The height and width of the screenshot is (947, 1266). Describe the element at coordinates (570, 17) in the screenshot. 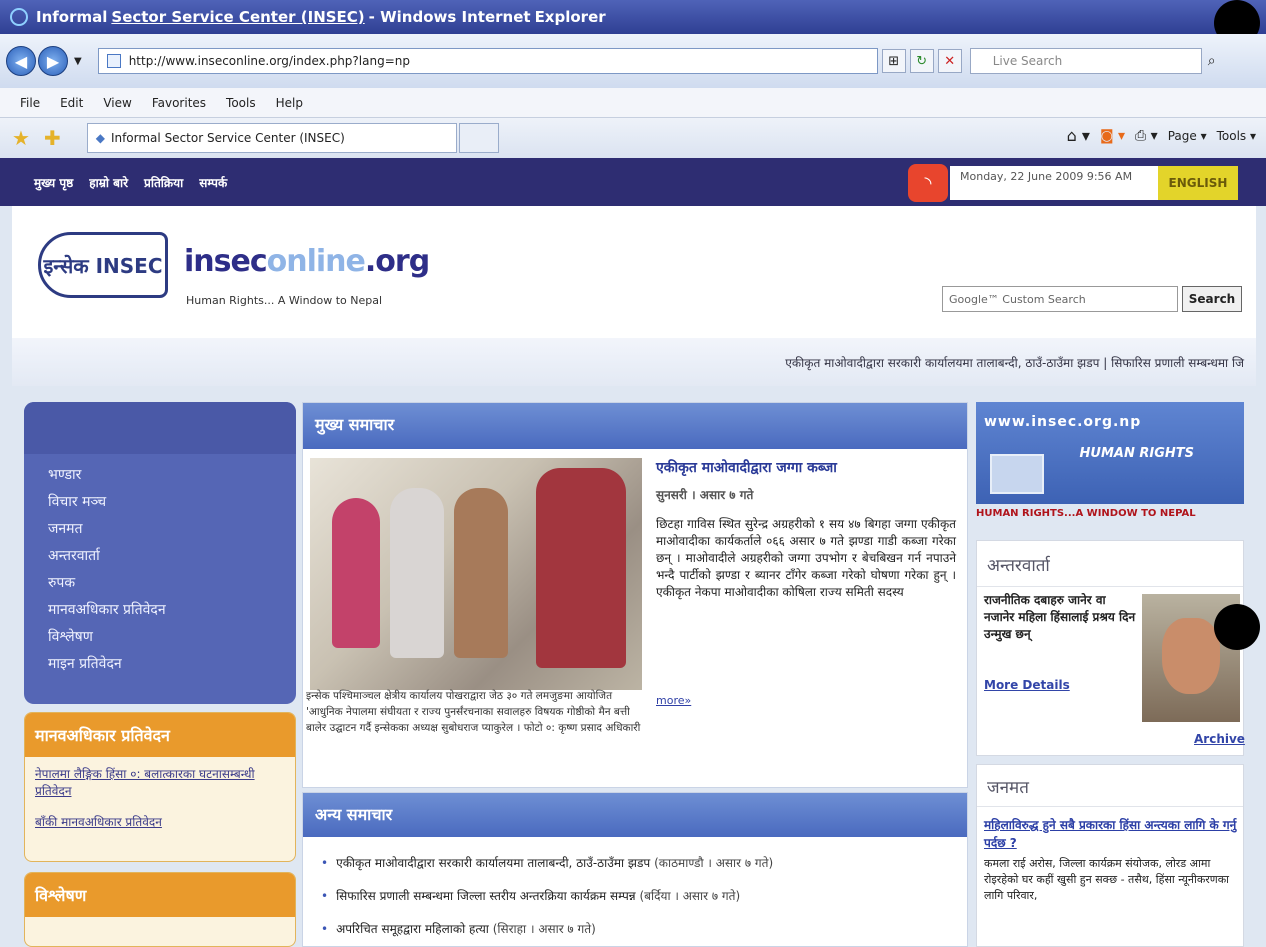

I see `window-title-4: Explorer` at that location.